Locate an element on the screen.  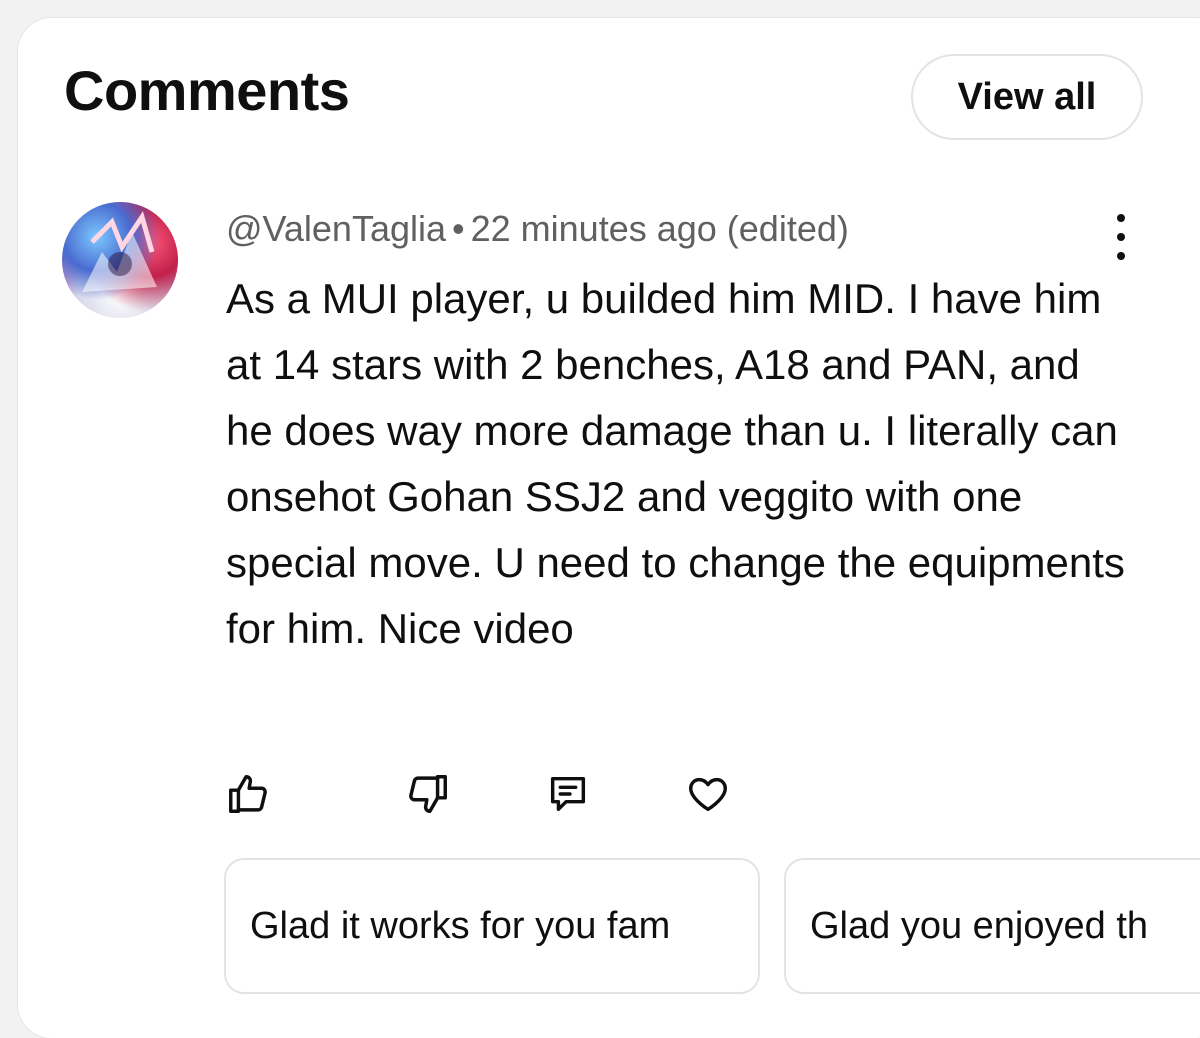
thumbs-down-icon is located at coordinates (428, 794).